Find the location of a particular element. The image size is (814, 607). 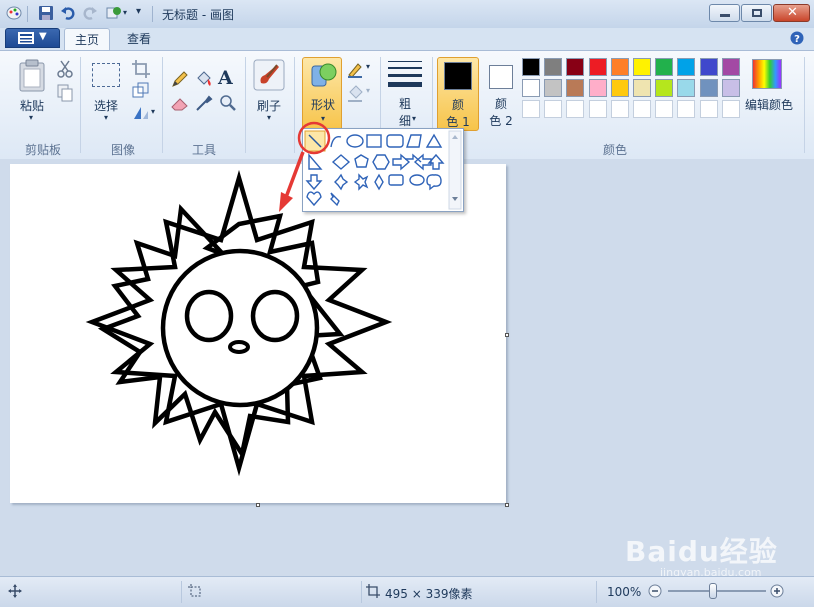

pencil-icon is located at coordinates (180, 79).